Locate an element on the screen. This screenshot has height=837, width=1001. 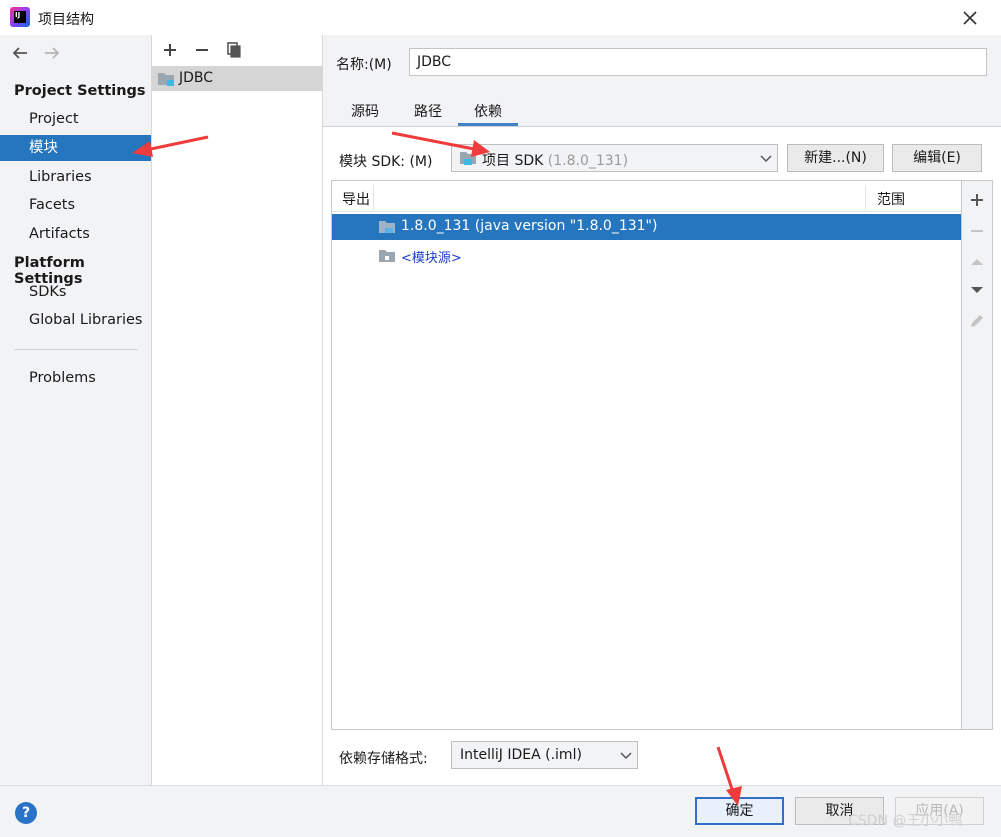
storage-format-label: 依赖存储格式: is located at coordinates (383, 759).